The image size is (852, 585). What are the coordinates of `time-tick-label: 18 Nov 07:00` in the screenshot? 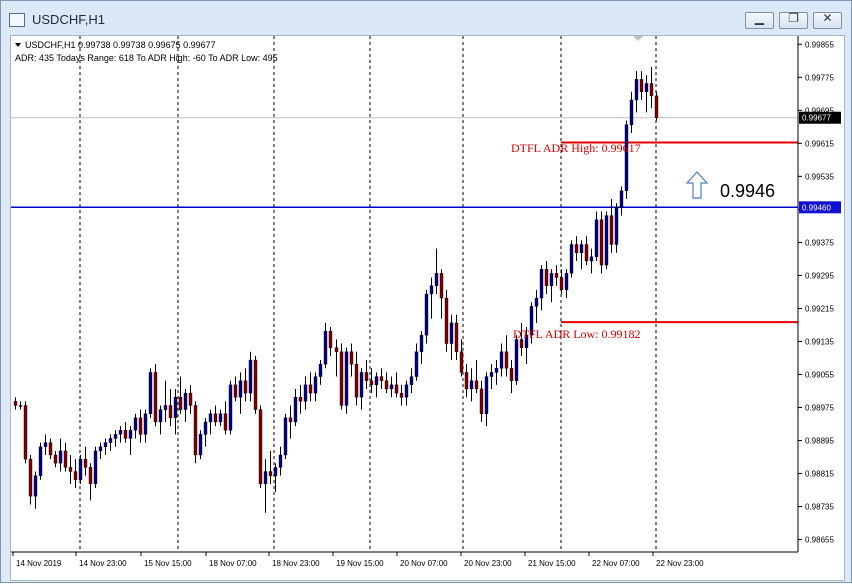 It's located at (233, 563).